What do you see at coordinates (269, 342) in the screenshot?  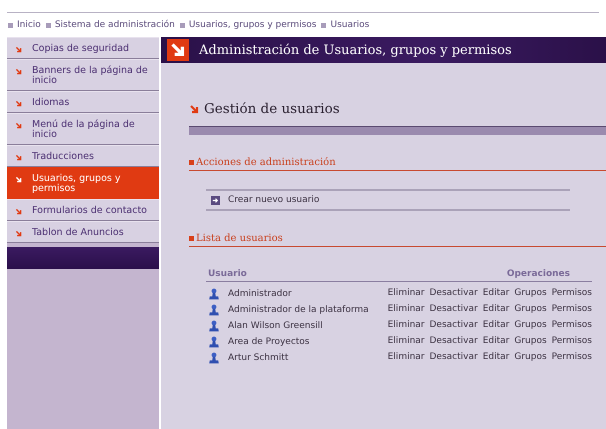 I see `user-name: Area de Proyectos` at bounding box center [269, 342].